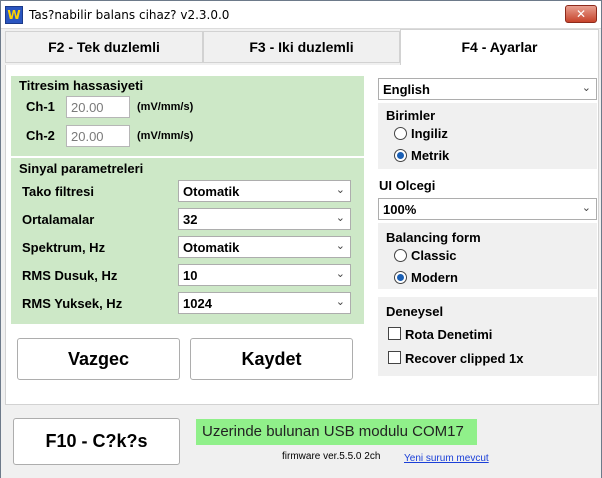 This screenshot has width=602, height=478. What do you see at coordinates (430, 155) in the screenshot?
I see `metric-label: Metrik` at bounding box center [430, 155].